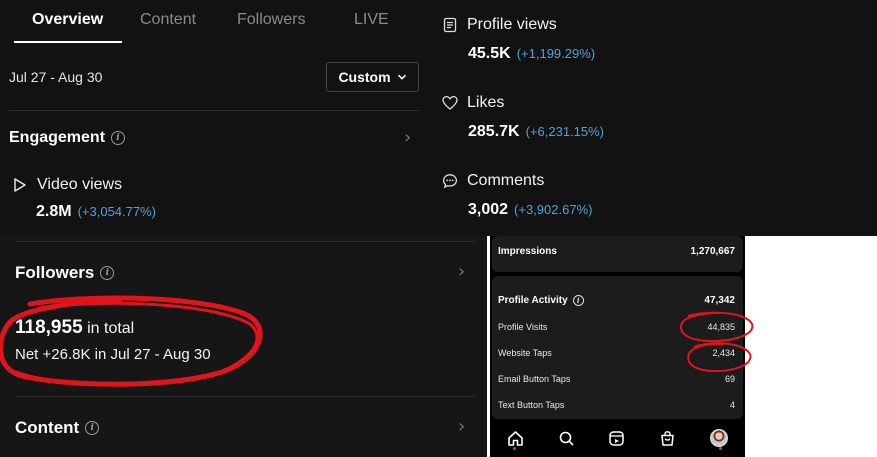 This screenshot has height=457, width=877. What do you see at coordinates (57, 137) in the screenshot?
I see `engagement-title: Engagement` at bounding box center [57, 137].